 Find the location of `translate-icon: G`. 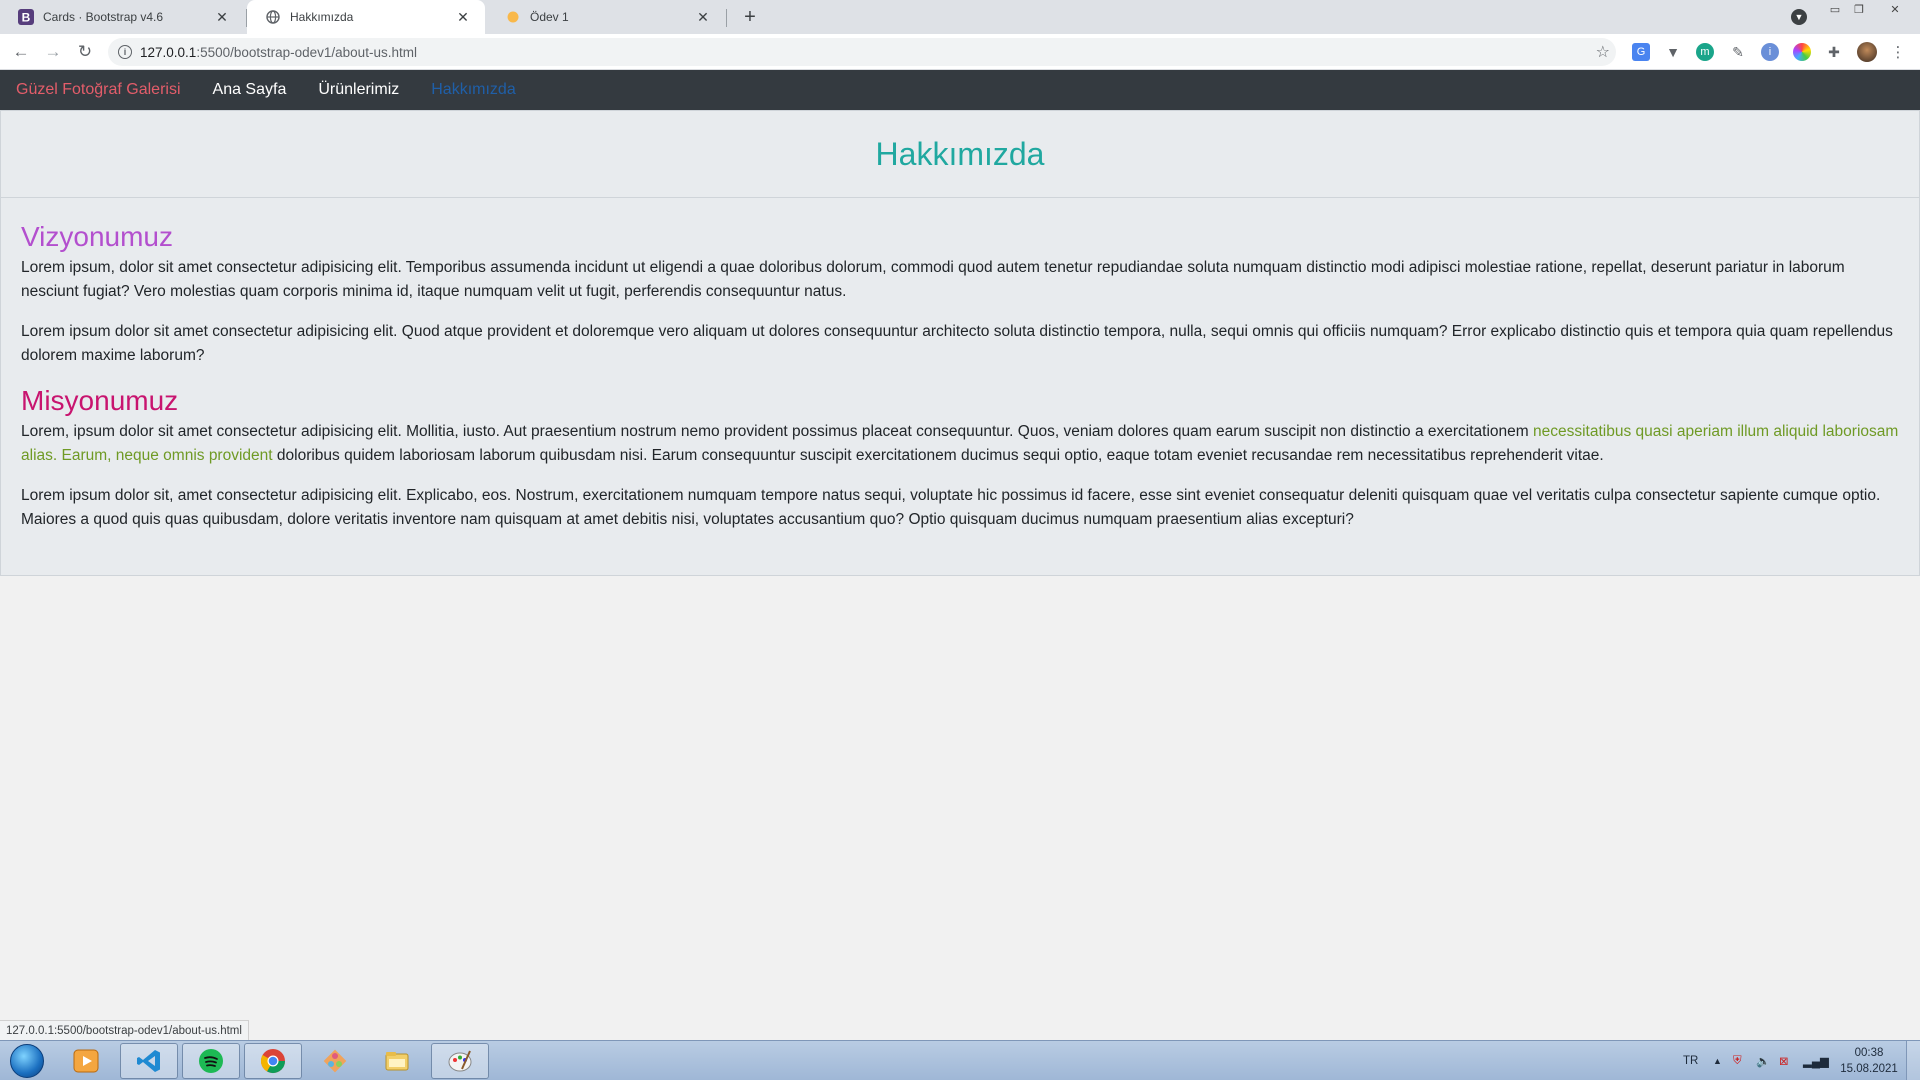

translate-icon: G is located at coordinates (1641, 52).